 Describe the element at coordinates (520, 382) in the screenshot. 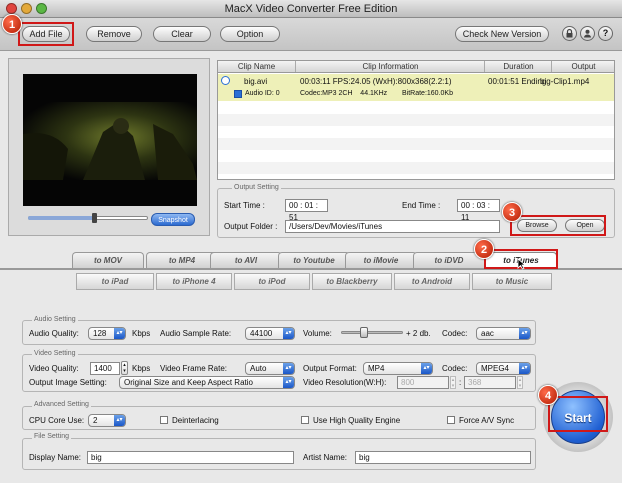

I see `resolution-height-stepper: ▴ ▾` at that location.